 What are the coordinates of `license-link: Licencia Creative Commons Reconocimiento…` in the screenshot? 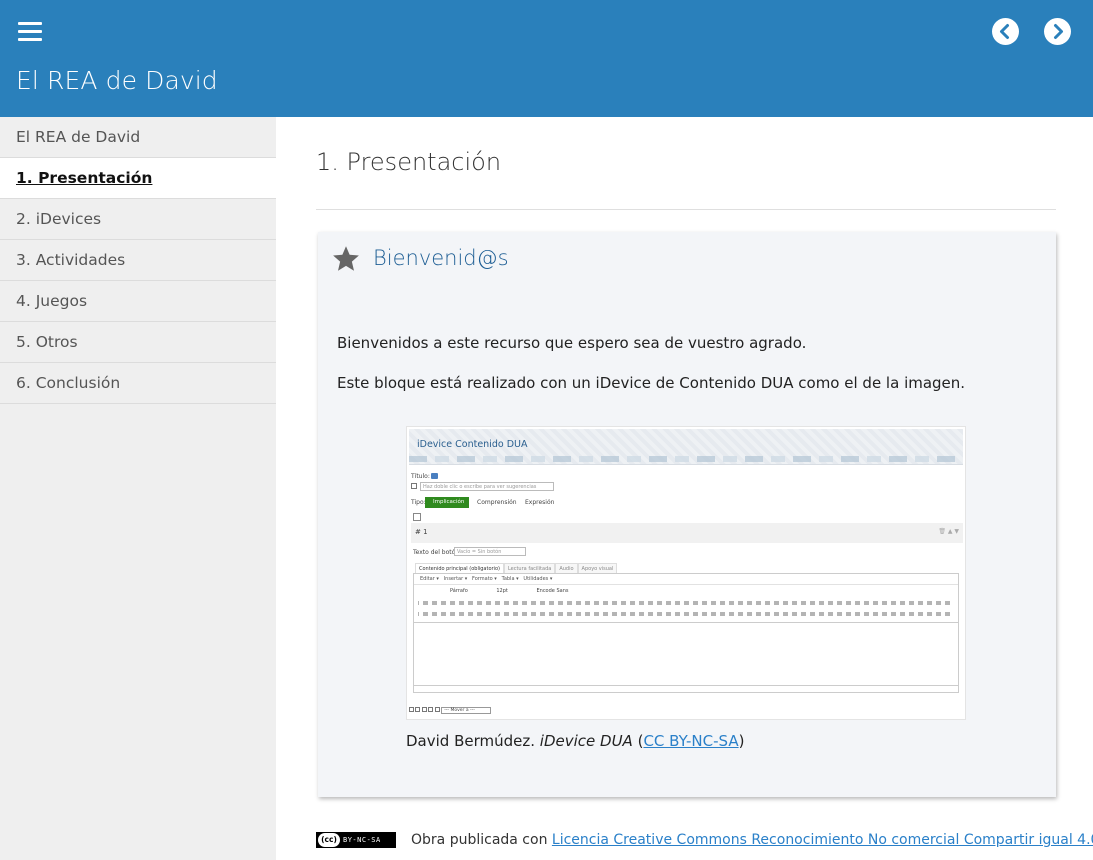 It's located at (822, 840).